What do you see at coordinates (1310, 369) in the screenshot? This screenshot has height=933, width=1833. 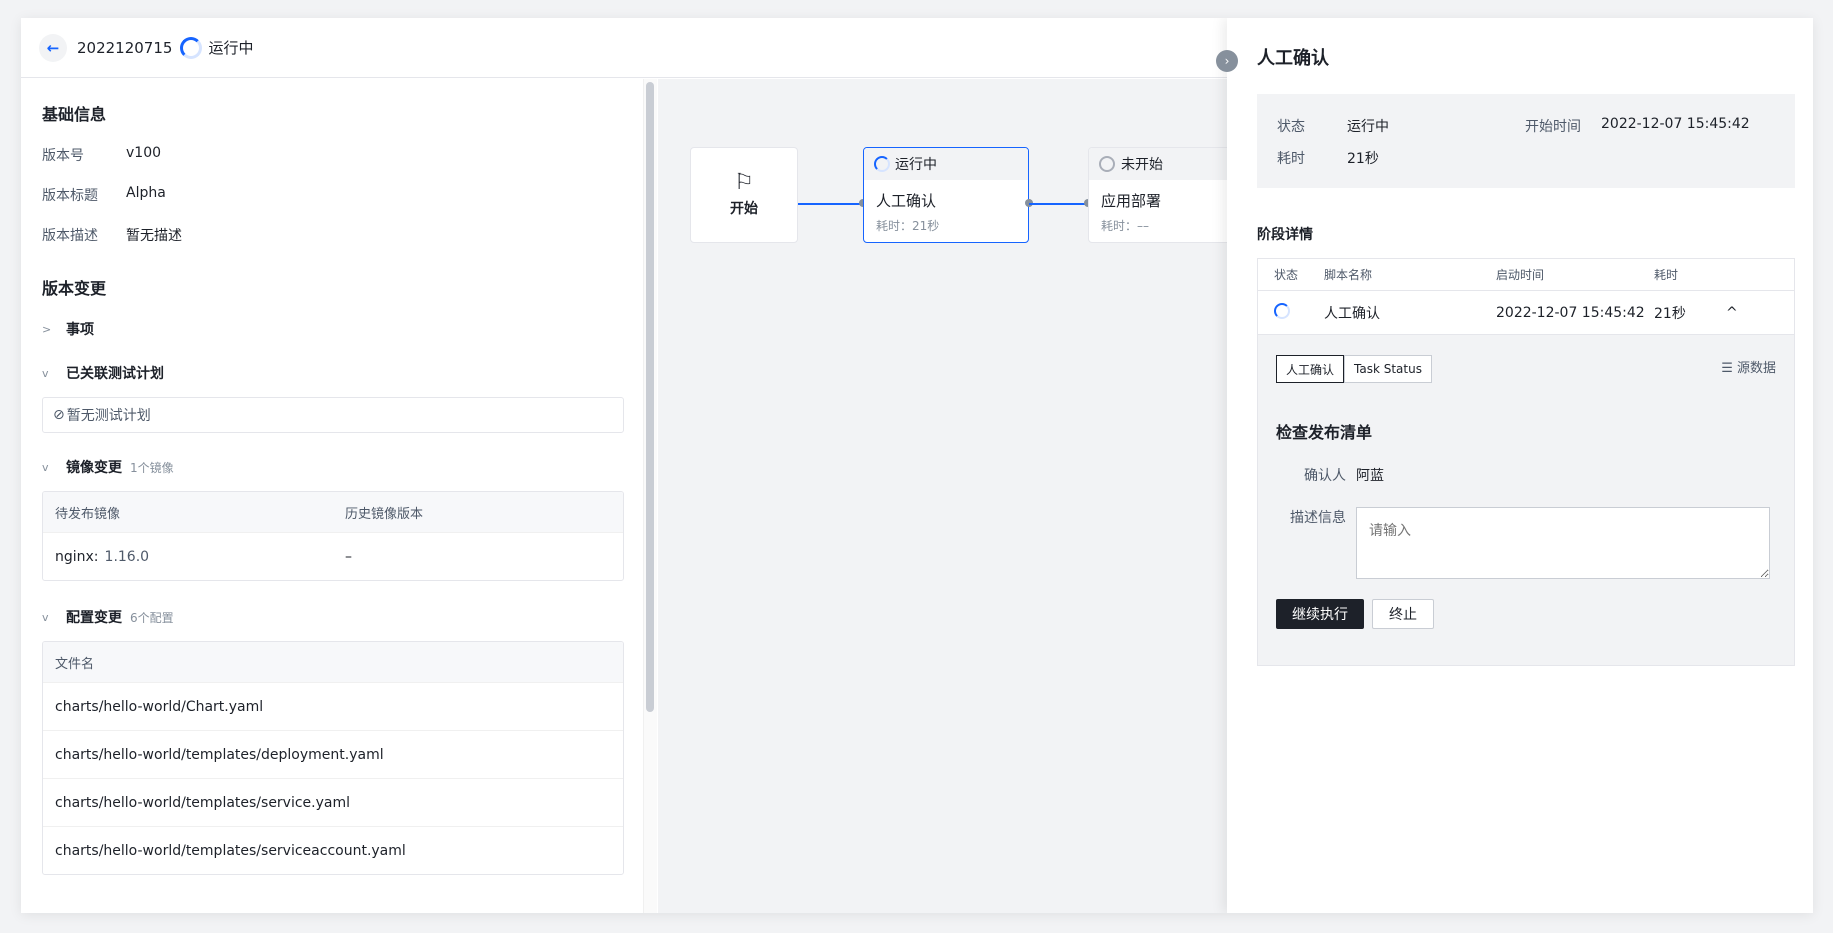 I see `tab-manual-confirm: 人工确认` at bounding box center [1310, 369].